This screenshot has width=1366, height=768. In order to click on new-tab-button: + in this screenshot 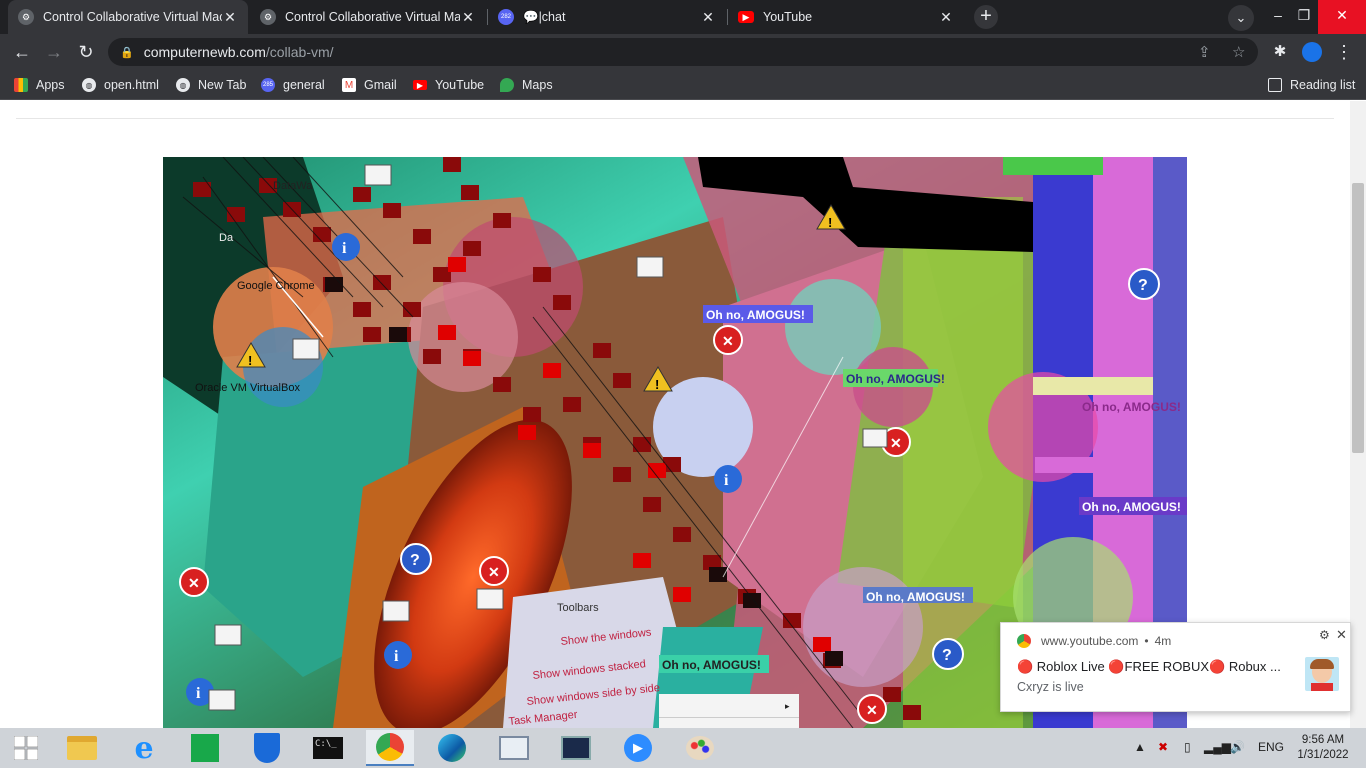, I will do `click(986, 17)`.